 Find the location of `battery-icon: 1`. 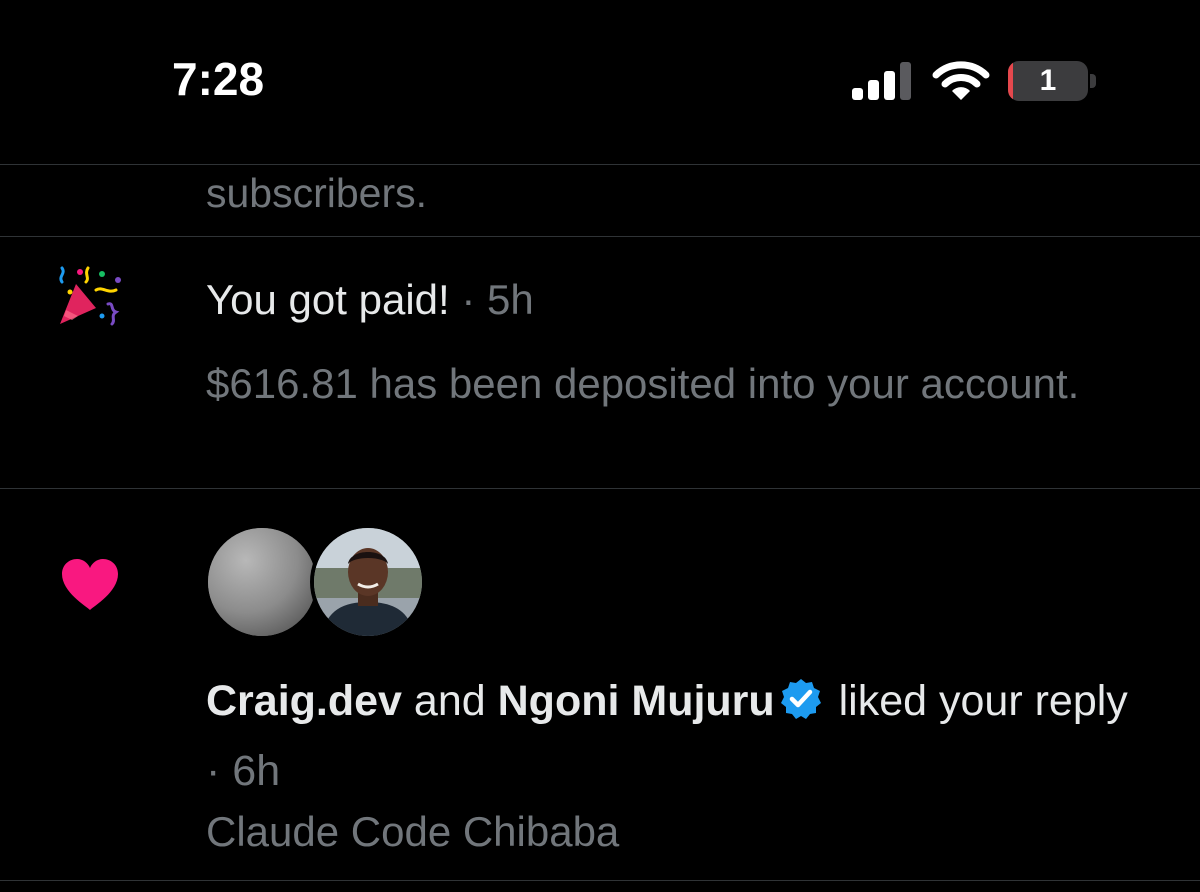

battery-icon: 1 is located at coordinates (1048, 81).